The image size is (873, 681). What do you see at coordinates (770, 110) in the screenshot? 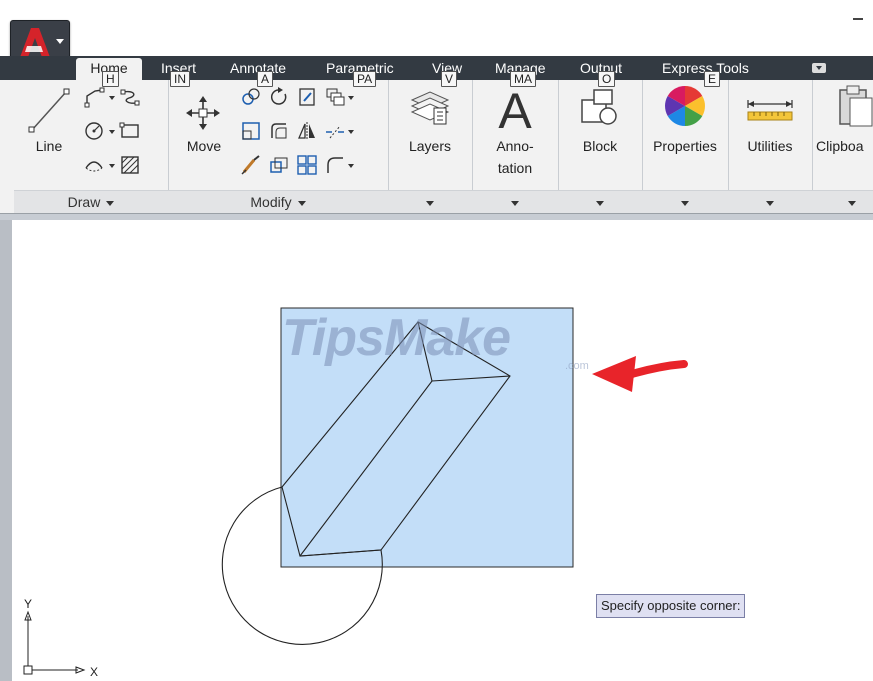
I see `measure-icon` at bounding box center [770, 110].